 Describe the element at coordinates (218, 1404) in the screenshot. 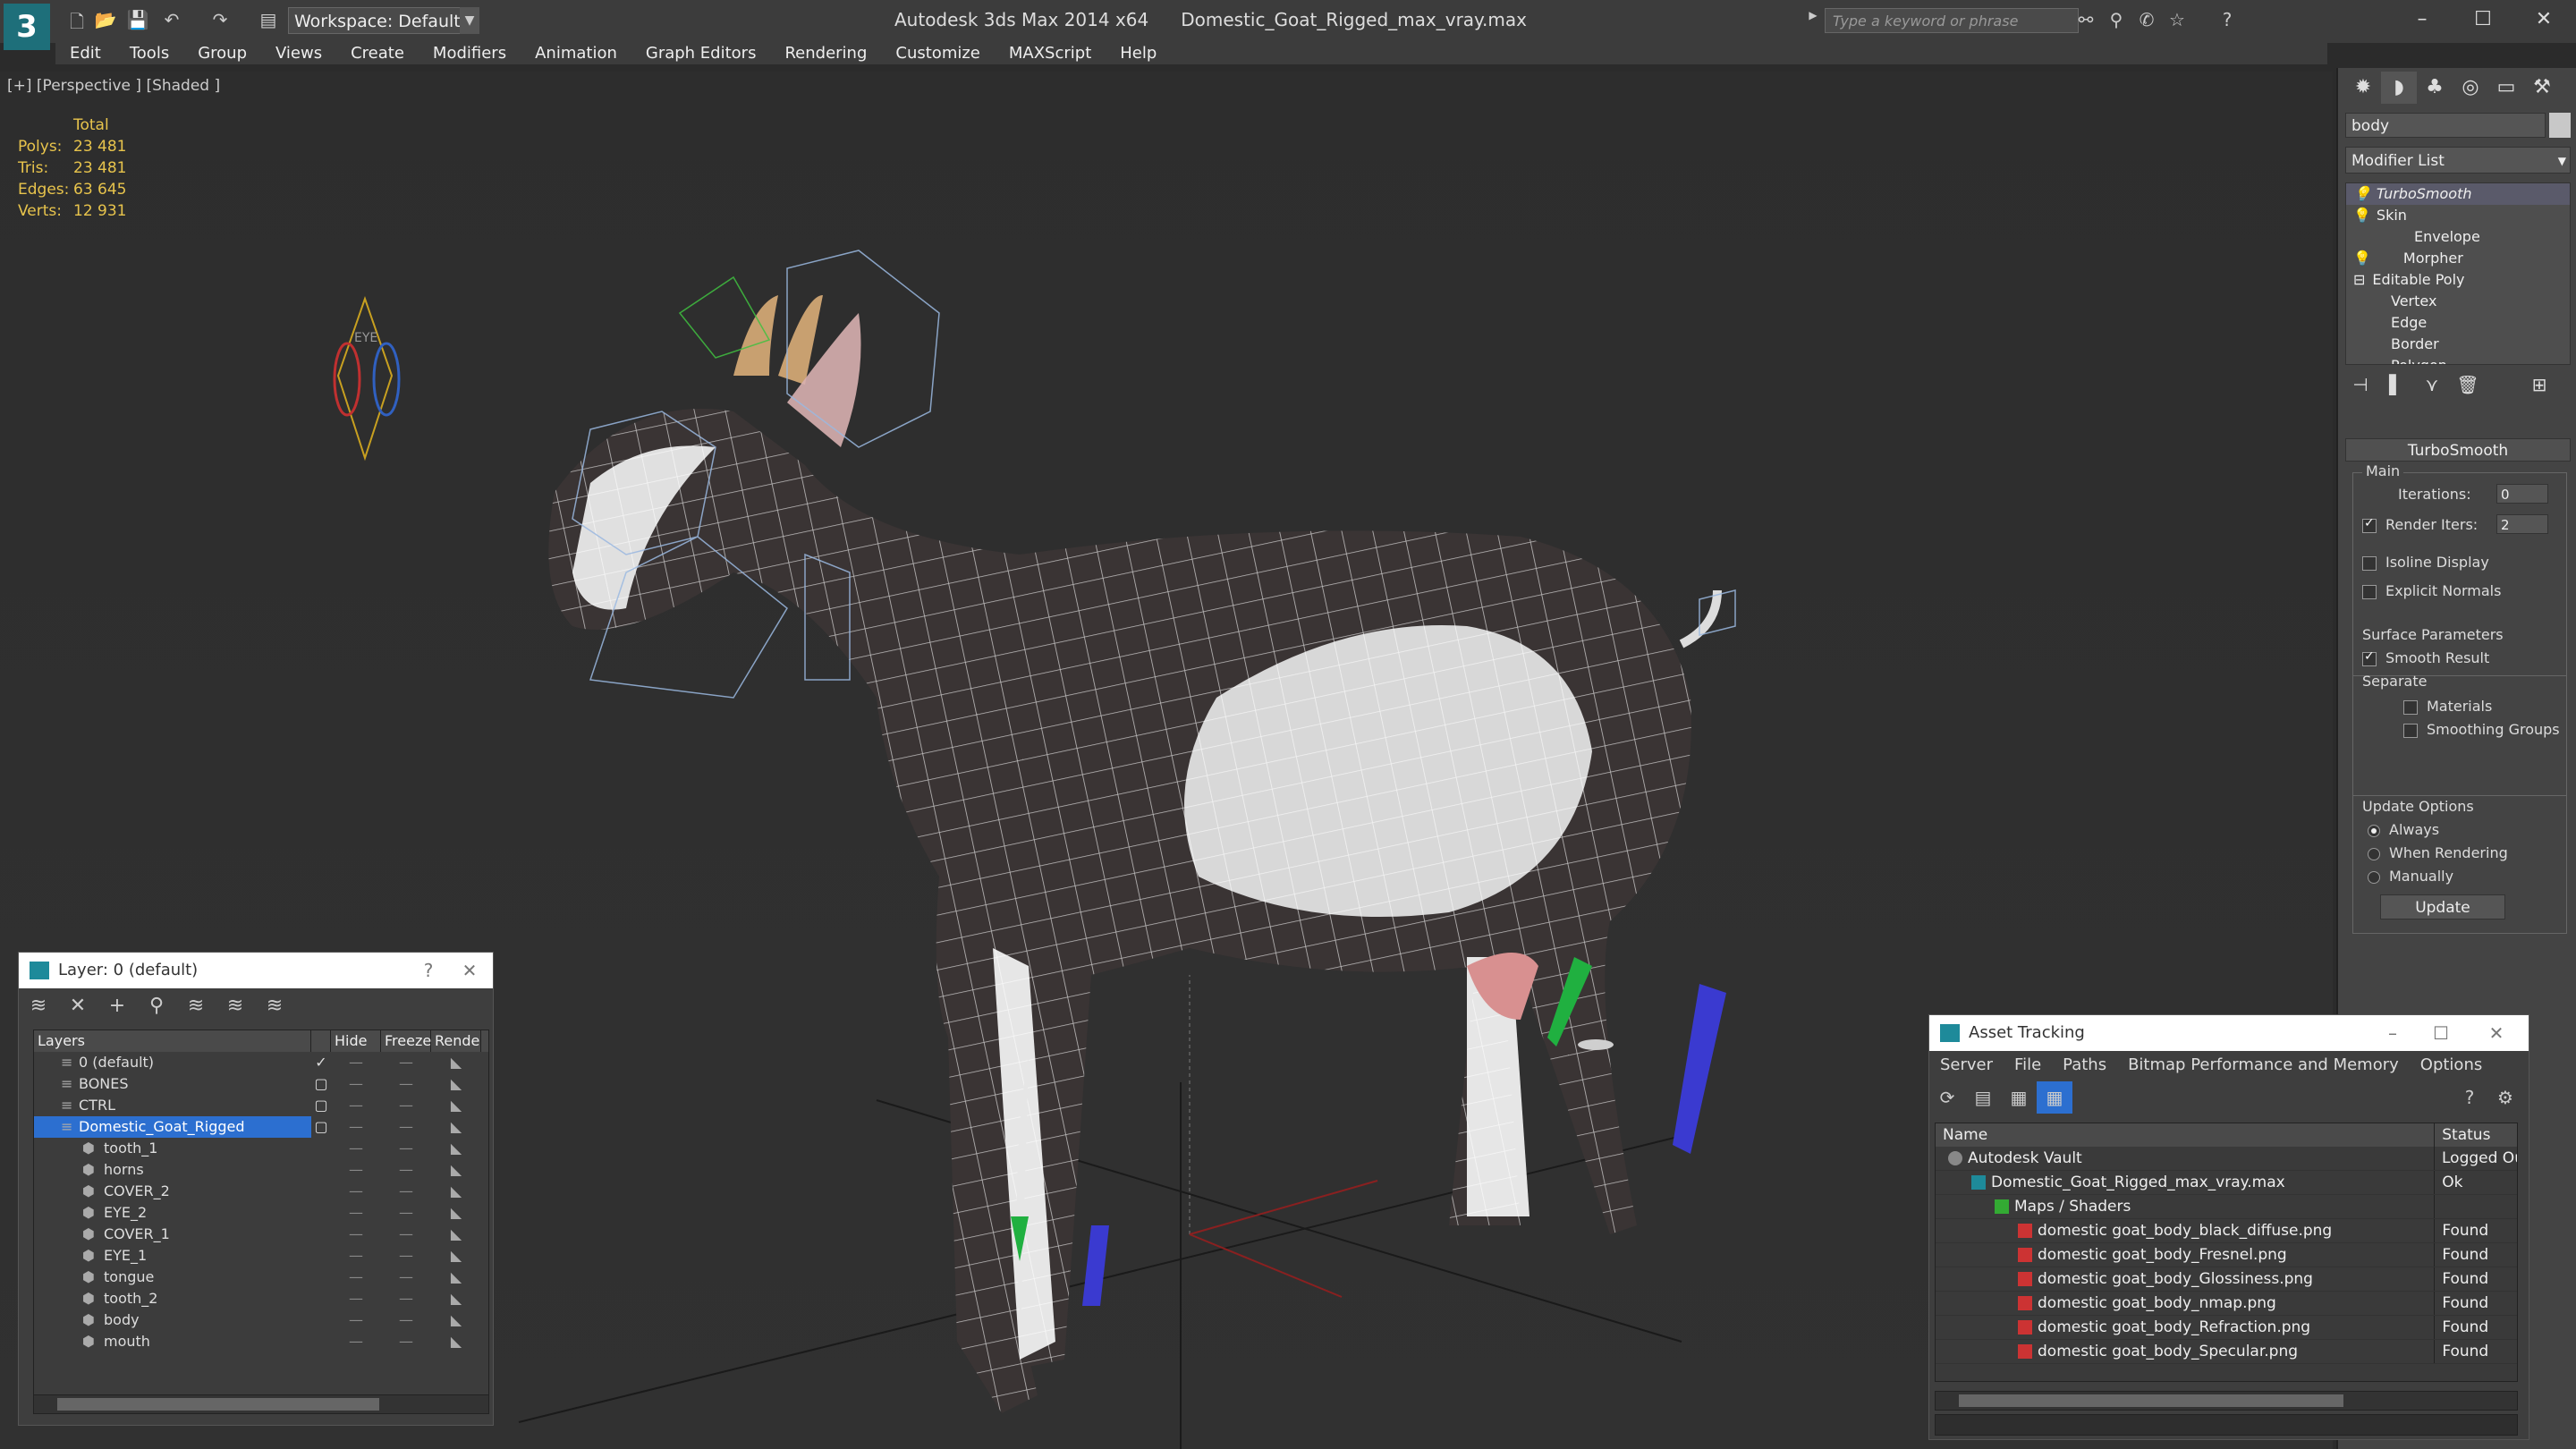

I see `scrollbar-thumb` at that location.